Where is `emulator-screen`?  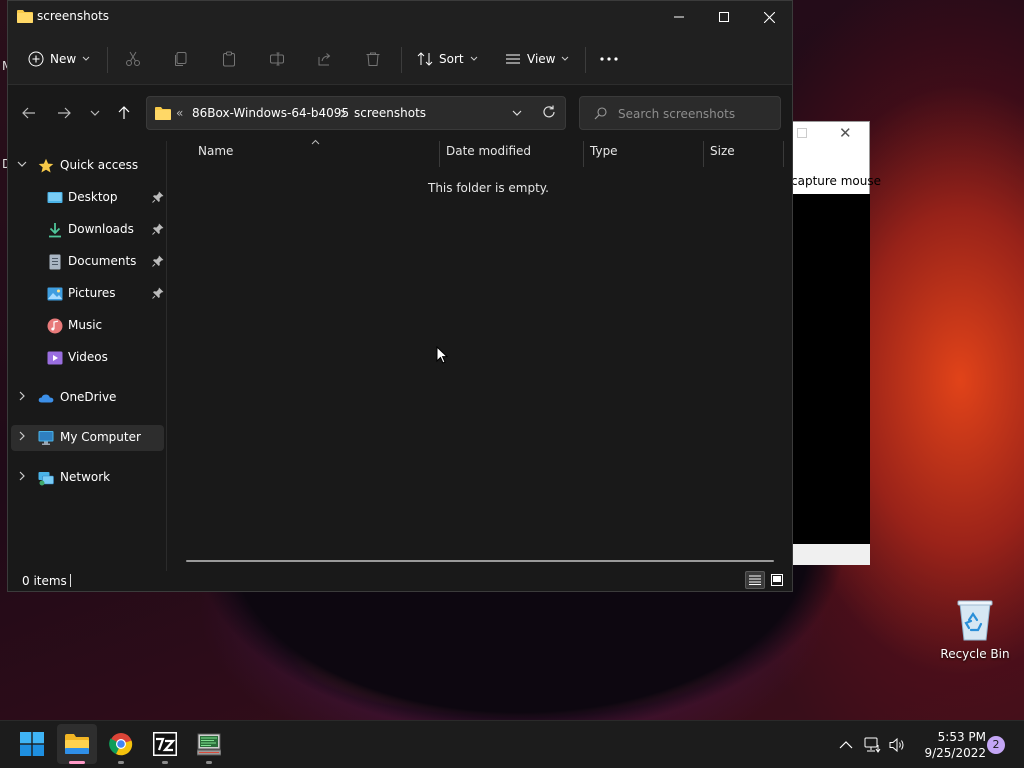
emulator-screen is located at coordinates (830, 369).